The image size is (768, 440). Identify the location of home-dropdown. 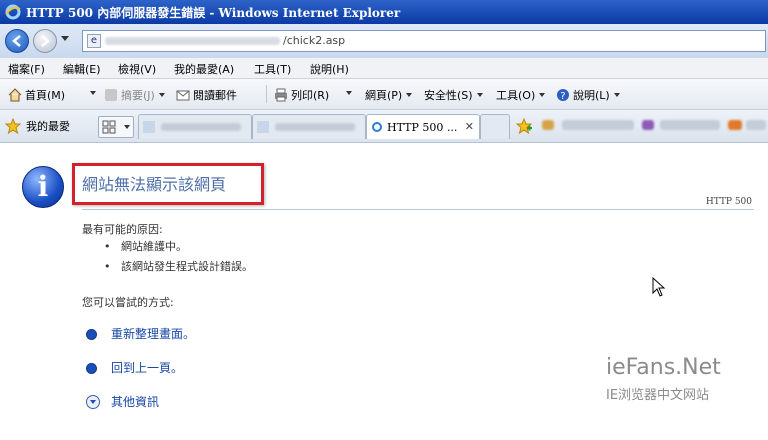
(91, 93).